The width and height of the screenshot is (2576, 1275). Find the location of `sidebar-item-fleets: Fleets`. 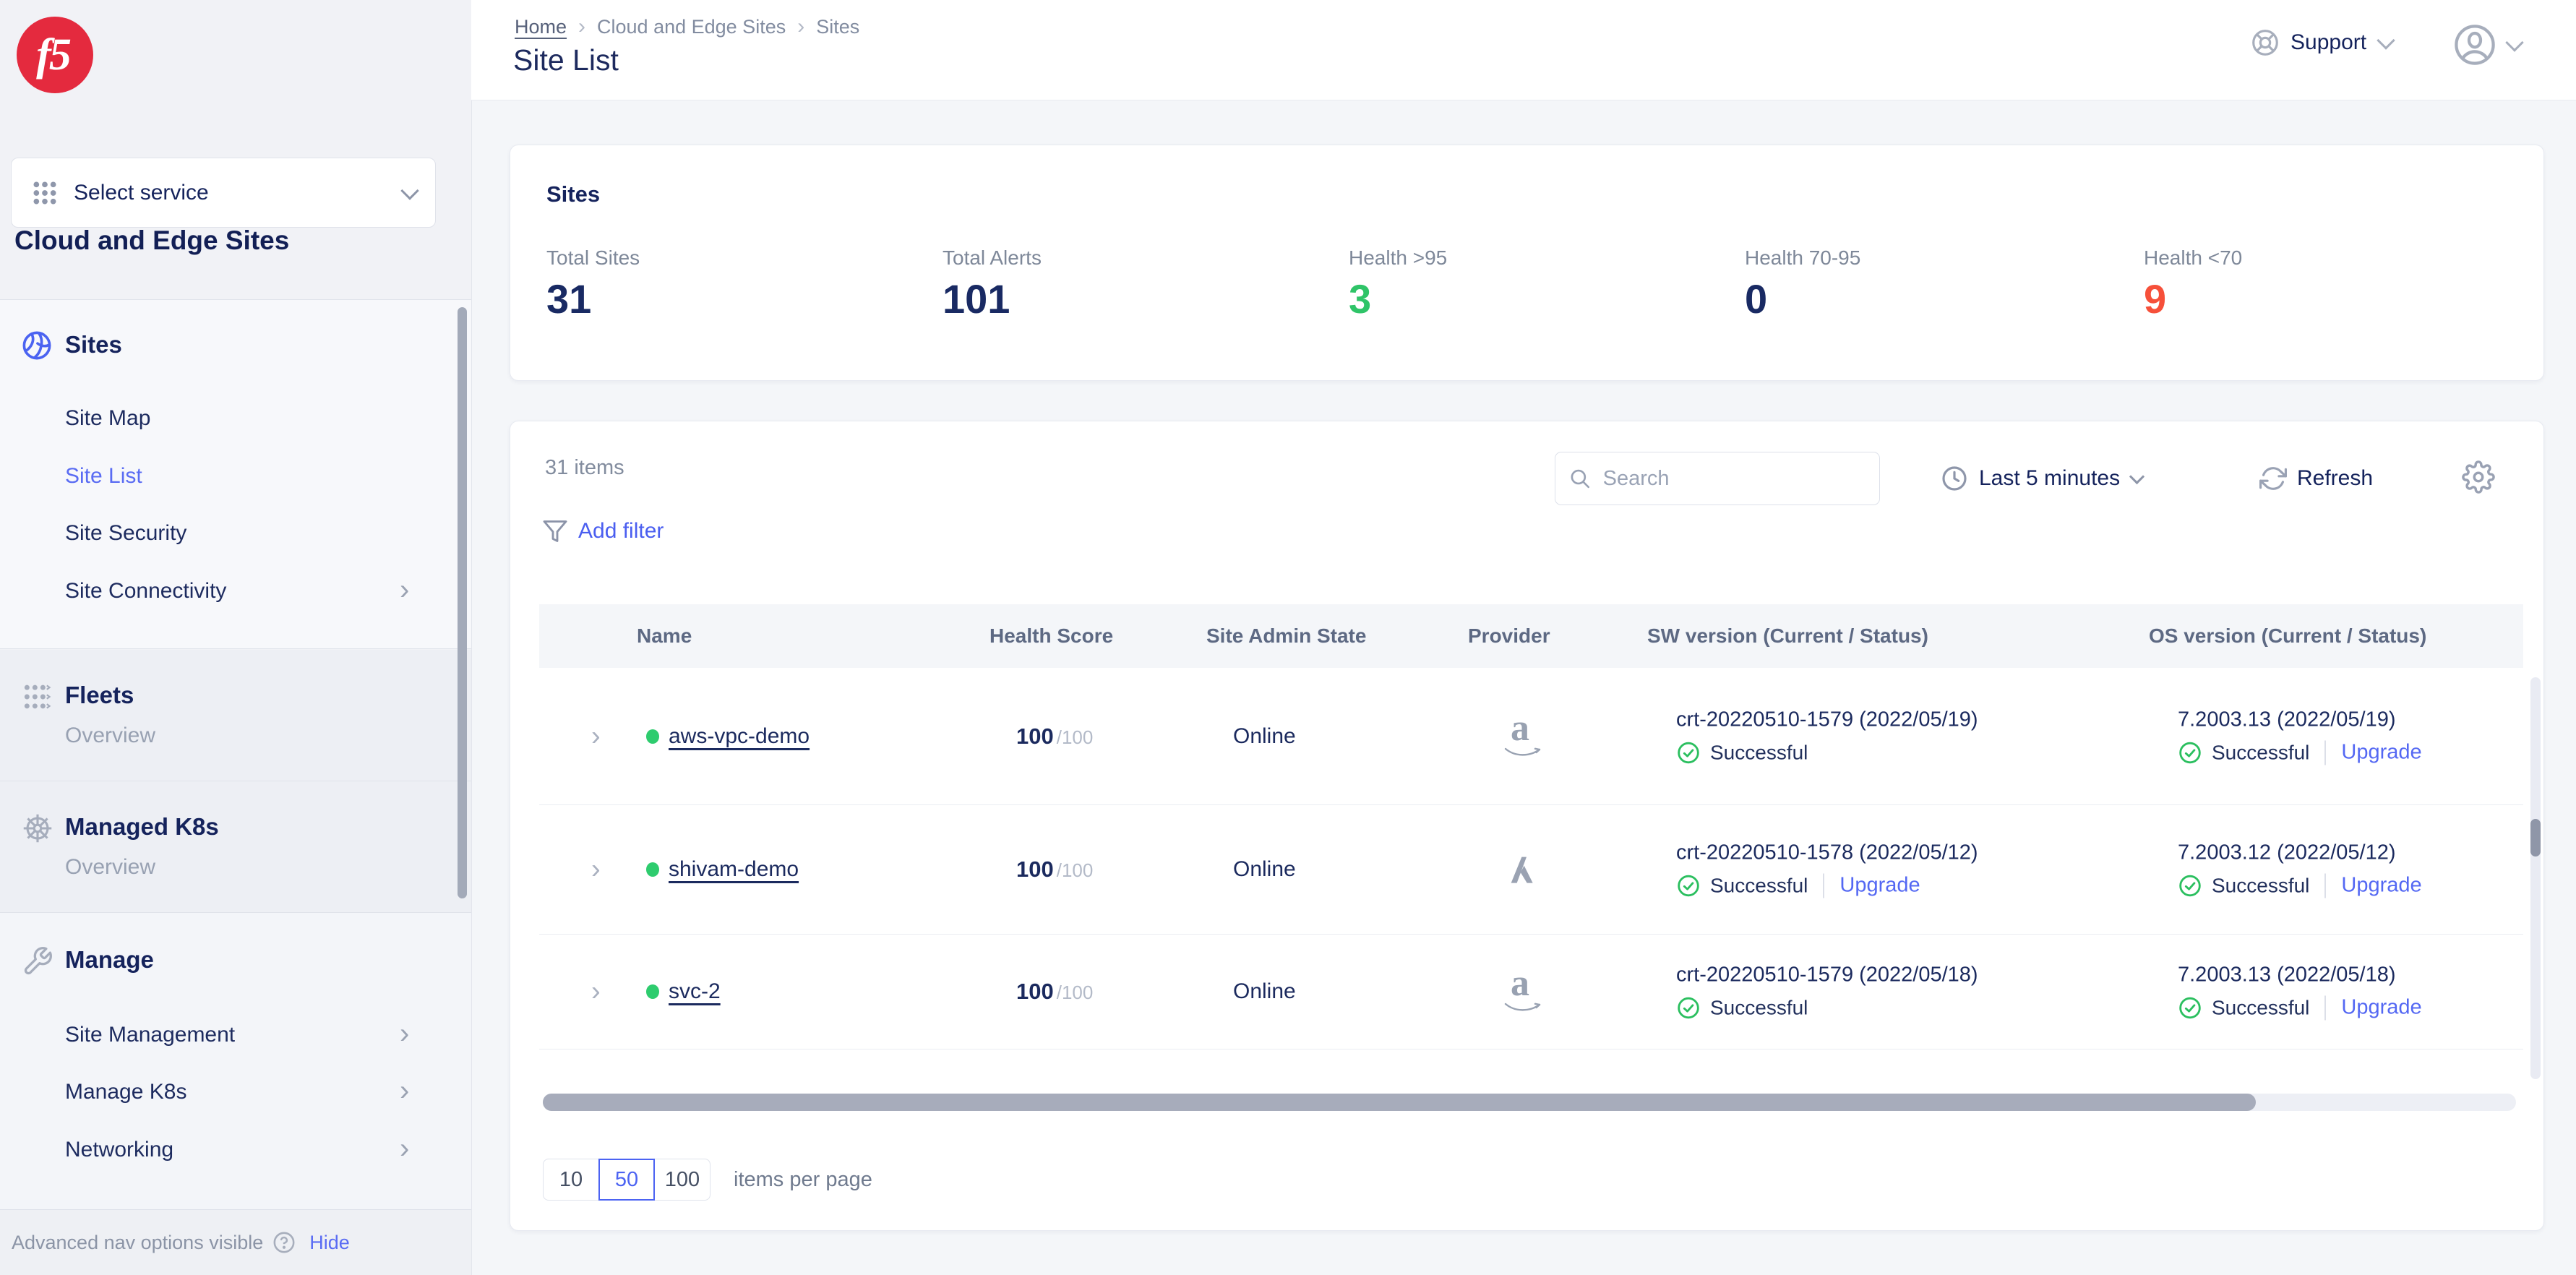

sidebar-item-fleets: Fleets is located at coordinates (100, 695).